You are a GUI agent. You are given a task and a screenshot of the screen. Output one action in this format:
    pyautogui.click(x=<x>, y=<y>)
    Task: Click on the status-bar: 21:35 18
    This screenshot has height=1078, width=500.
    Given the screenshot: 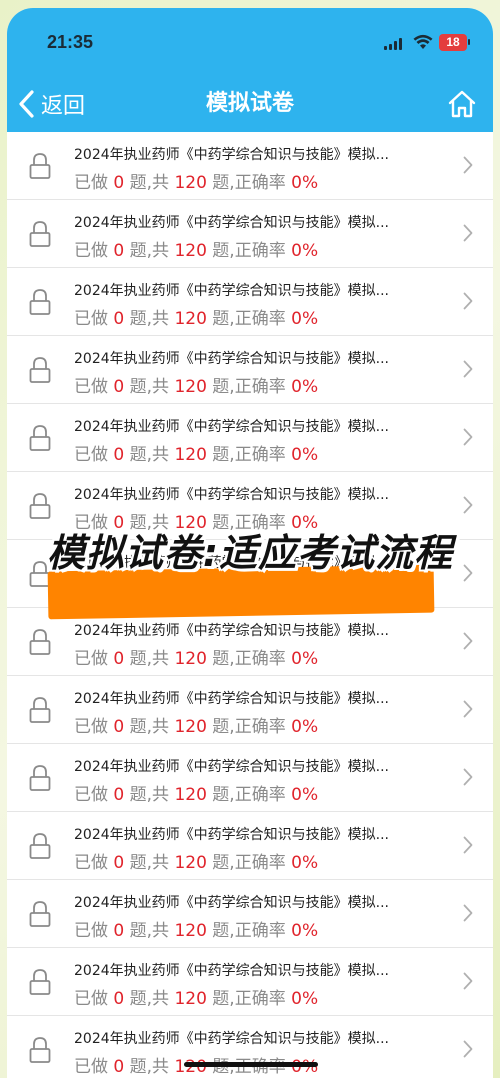 What is the action you would take?
    pyautogui.click(x=250, y=44)
    